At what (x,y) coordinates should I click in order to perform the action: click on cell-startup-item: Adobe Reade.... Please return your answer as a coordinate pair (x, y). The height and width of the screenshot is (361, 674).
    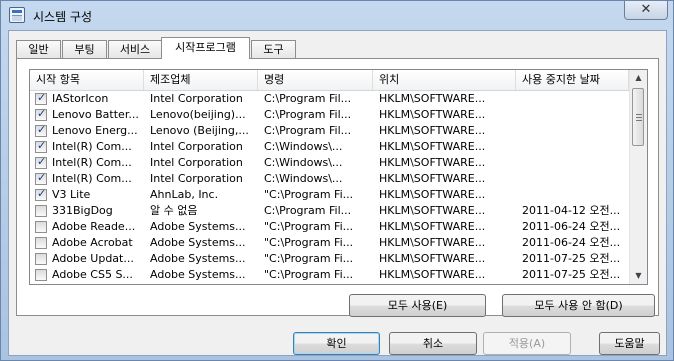
    Looking at the image, I should click on (94, 226).